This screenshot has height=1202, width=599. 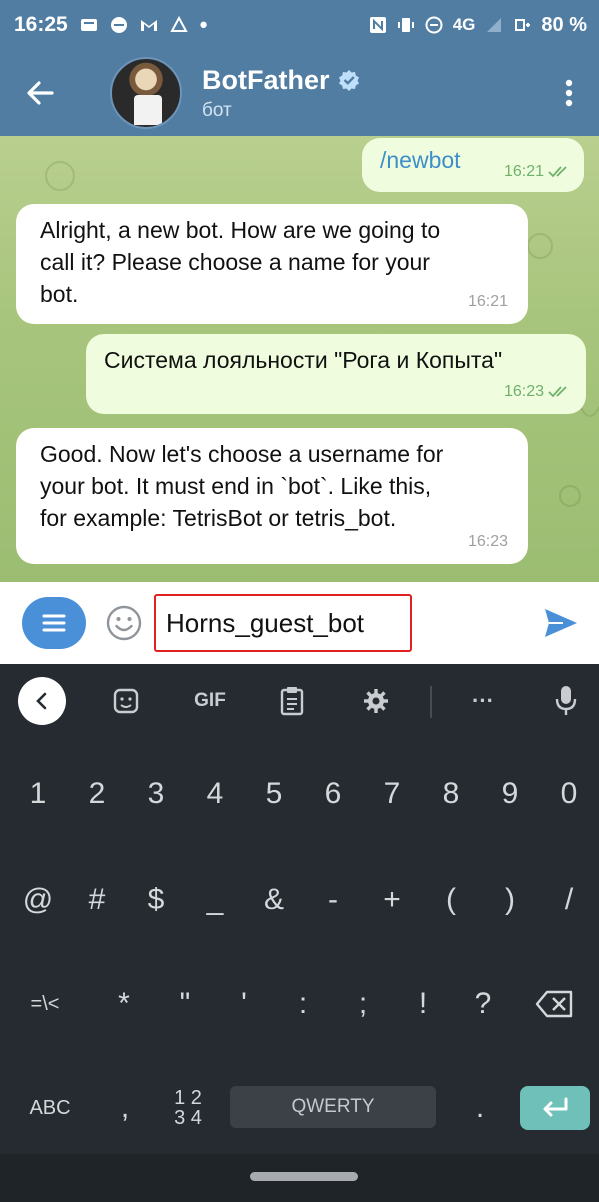 I want to click on gear-icon, so click(x=376, y=701).